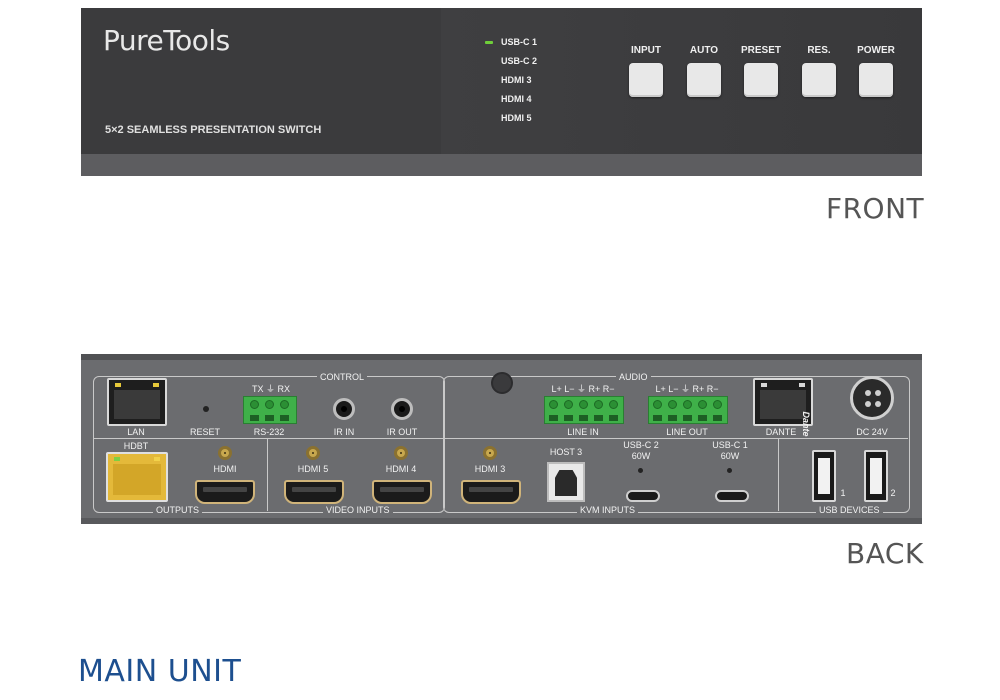  What do you see at coordinates (313, 453) in the screenshot?
I see `hdmi5-status-led` at bounding box center [313, 453].